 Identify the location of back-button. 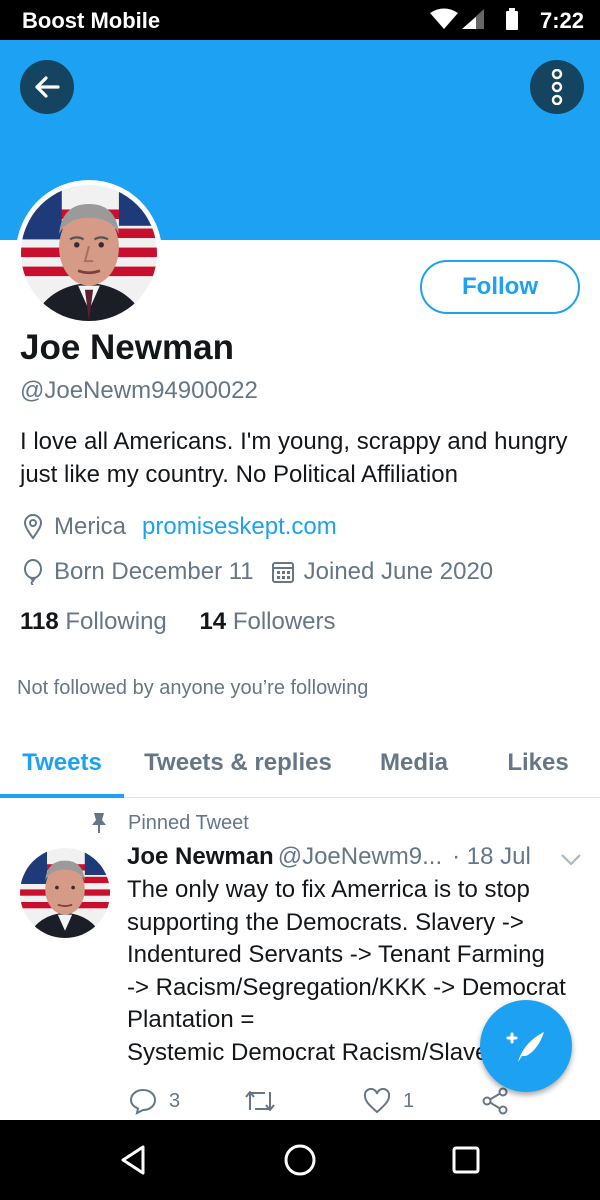
(47, 87).